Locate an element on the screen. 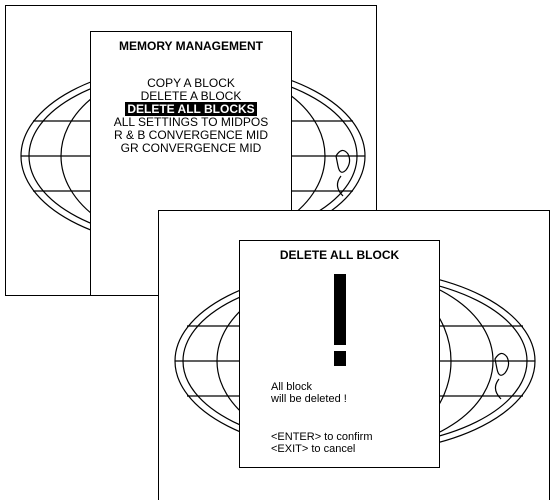 This screenshot has height=500, width=552. key-hints: <ENTER> to confirm <EXIT> to cancel is located at coordinates (321, 443).